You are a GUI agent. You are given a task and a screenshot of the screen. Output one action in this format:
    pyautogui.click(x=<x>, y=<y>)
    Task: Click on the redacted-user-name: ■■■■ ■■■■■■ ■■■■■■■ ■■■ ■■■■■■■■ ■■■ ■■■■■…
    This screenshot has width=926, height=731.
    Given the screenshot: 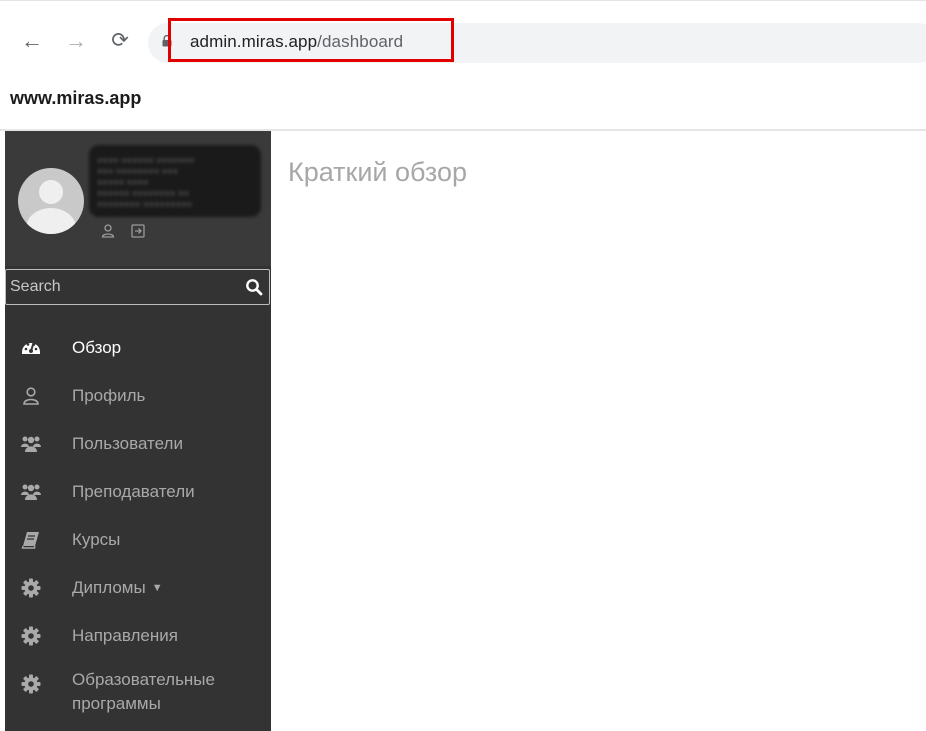 What is the action you would take?
    pyautogui.click(x=175, y=181)
    